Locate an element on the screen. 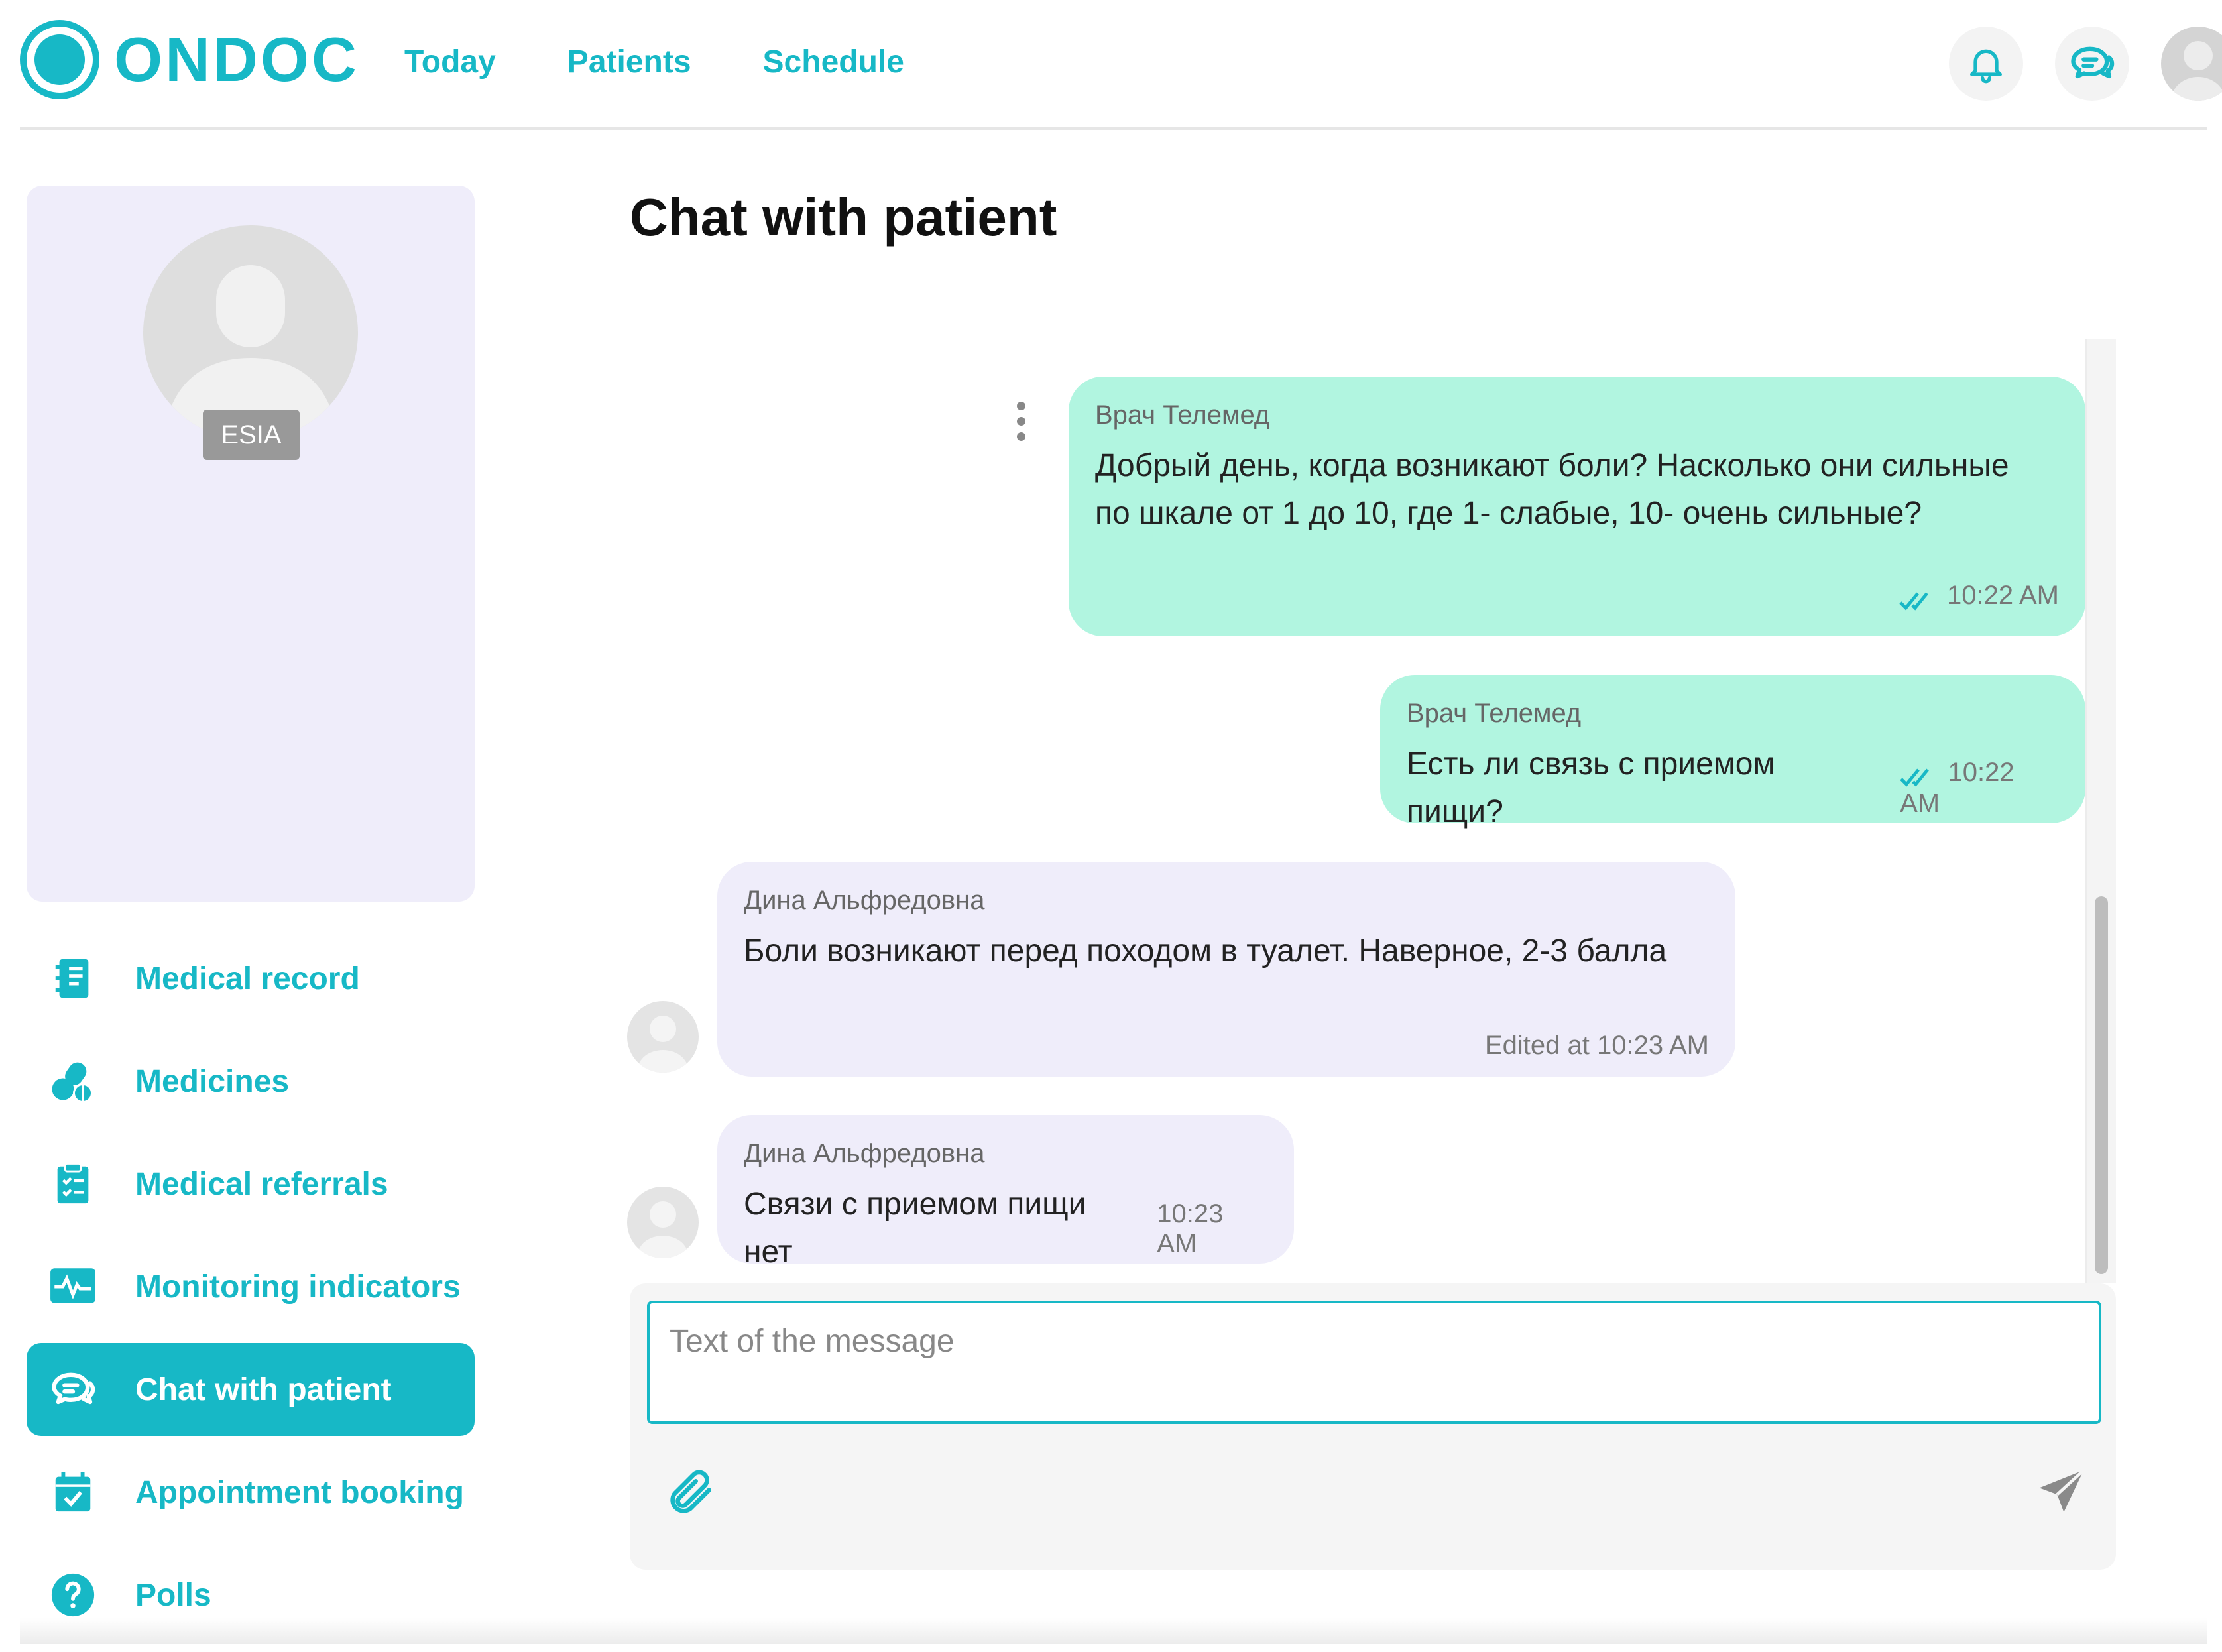  message-time: Edited at 10:23 AM is located at coordinates (1596, 1045).